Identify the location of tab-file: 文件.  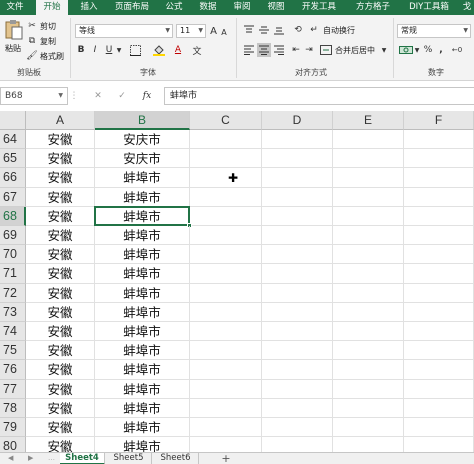
(15, 7).